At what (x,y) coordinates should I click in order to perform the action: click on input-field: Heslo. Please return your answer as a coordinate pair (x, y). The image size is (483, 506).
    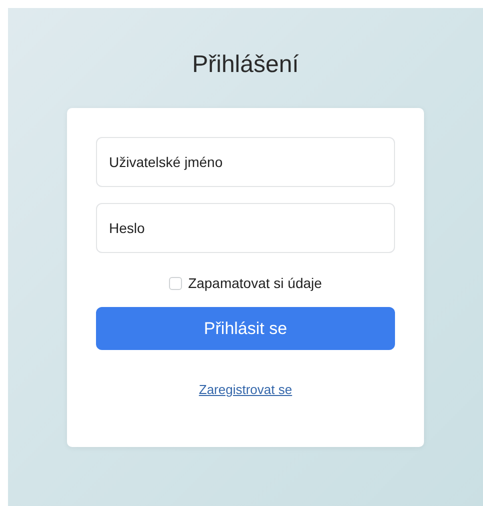
    Looking at the image, I should click on (245, 228).